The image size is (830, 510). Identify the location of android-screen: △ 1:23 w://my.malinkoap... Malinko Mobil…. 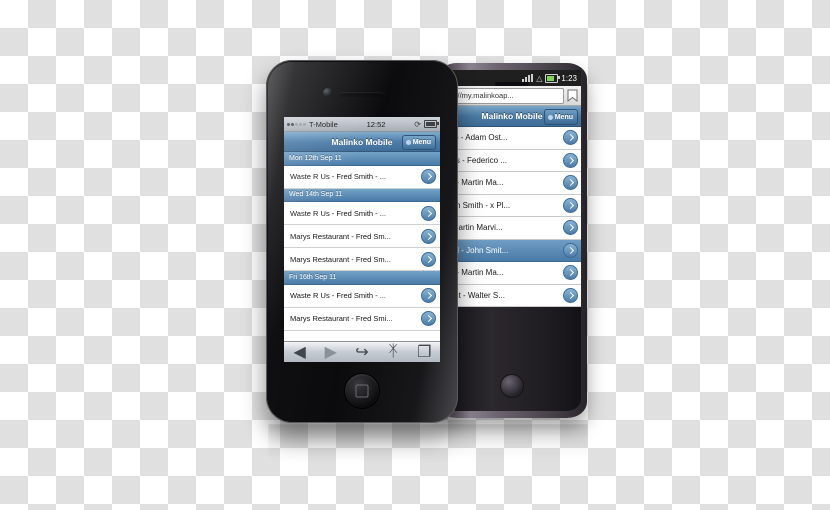
(512, 188).